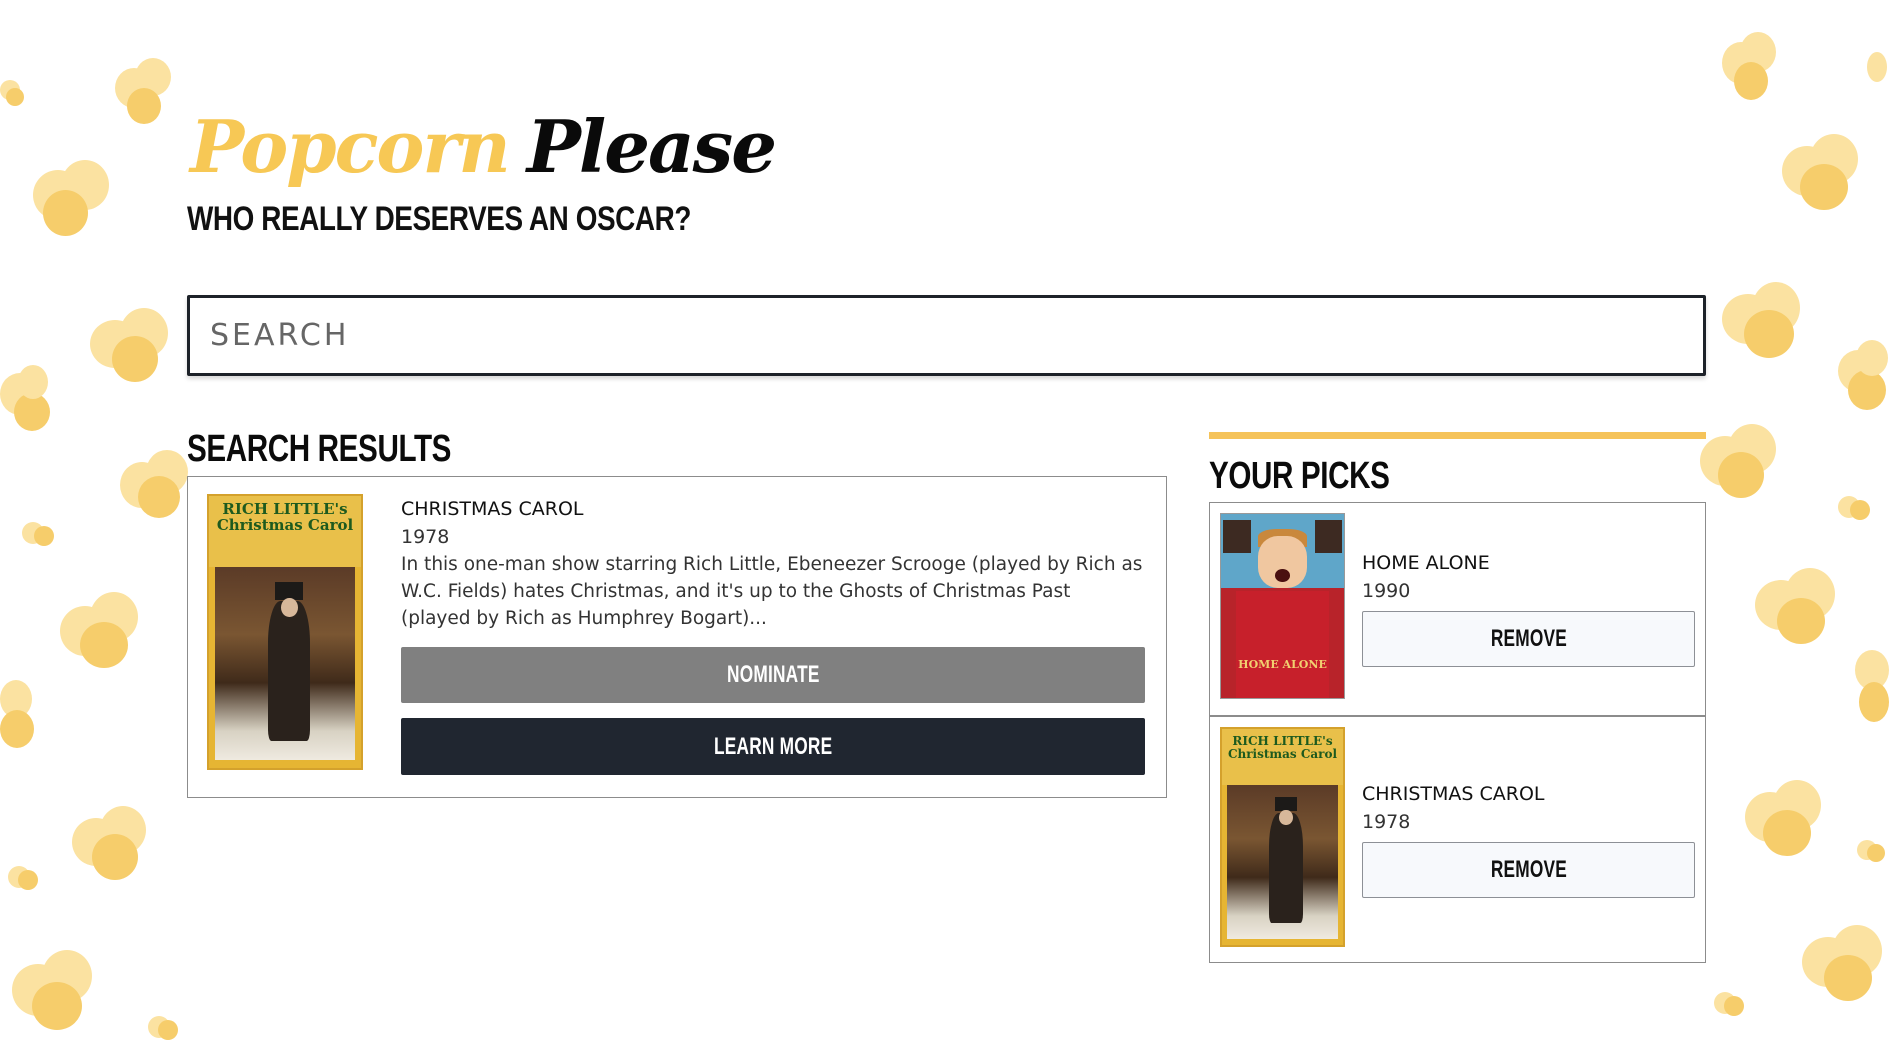 The height and width of the screenshot is (1043, 1889). I want to click on search-results-heading: SEARCH RESULTS, so click(319, 449).